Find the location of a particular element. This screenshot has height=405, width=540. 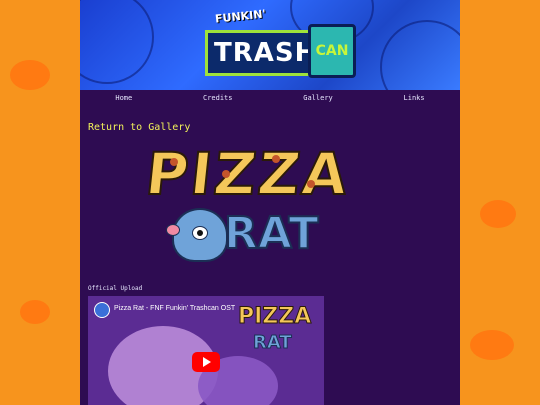

thumb-rat-text: RAT is located at coordinates (273, 343).